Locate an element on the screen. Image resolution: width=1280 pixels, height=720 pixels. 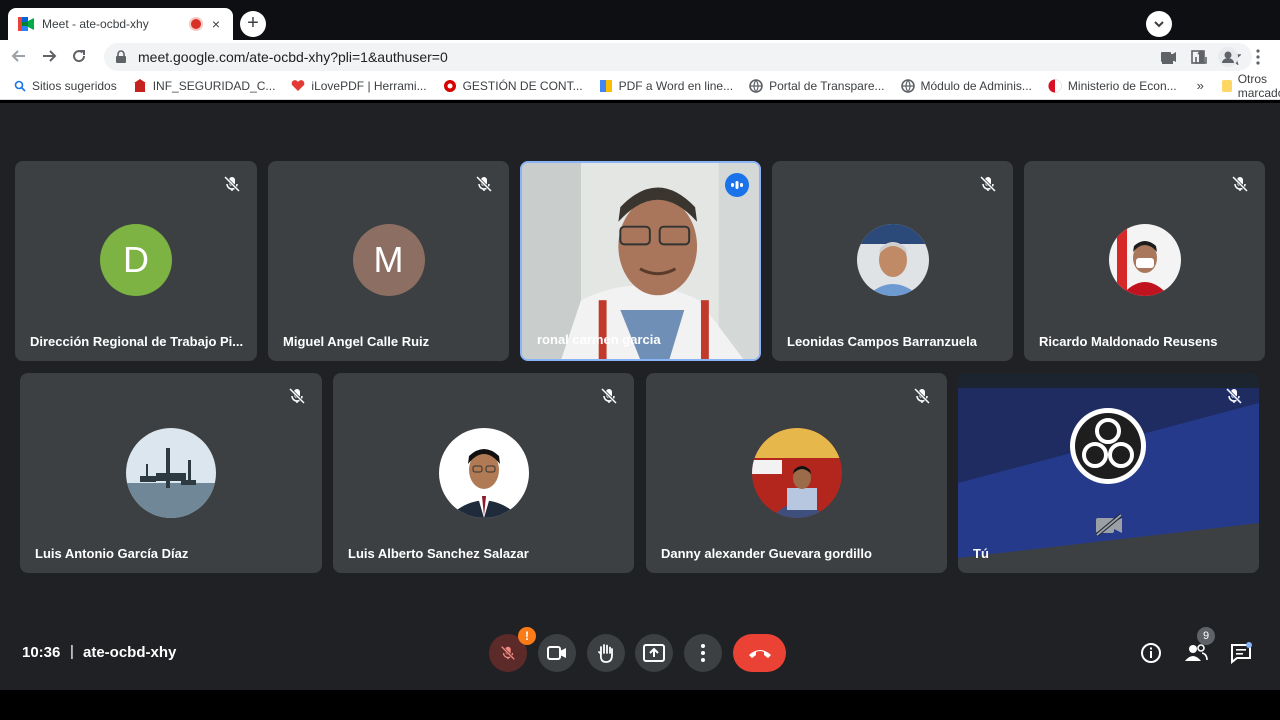
participant-tile: Ricardo Maldonado Reusens is located at coordinates (1144, 261).